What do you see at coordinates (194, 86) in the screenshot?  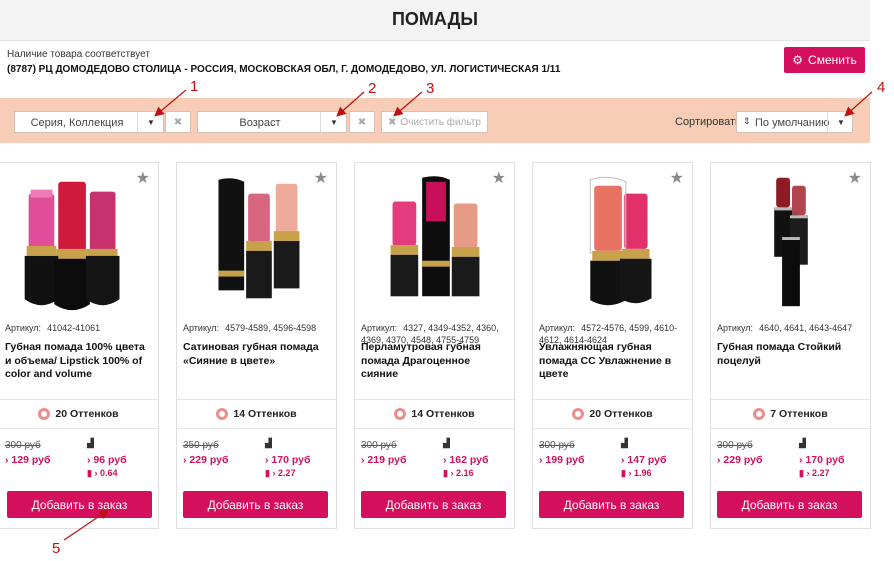 I see `annotation-label: 1` at bounding box center [194, 86].